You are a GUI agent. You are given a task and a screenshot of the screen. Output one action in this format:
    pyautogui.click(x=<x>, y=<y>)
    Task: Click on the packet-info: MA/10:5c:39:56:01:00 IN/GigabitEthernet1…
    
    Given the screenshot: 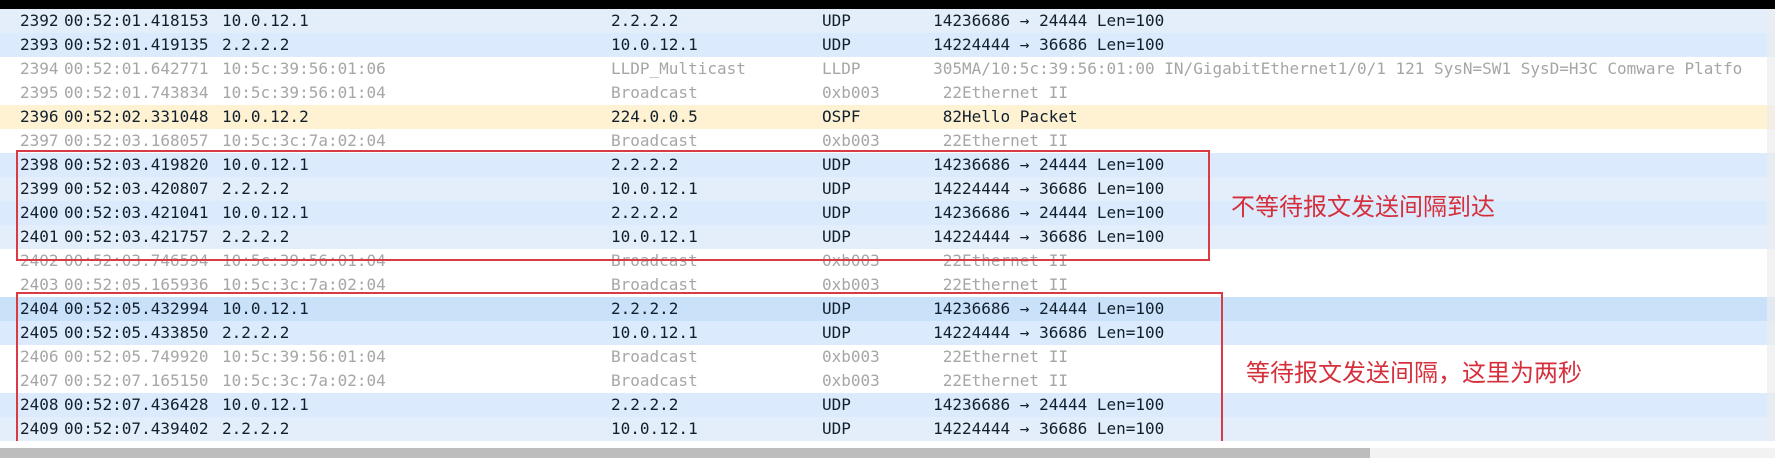 What is the action you would take?
    pyautogui.click(x=1352, y=68)
    